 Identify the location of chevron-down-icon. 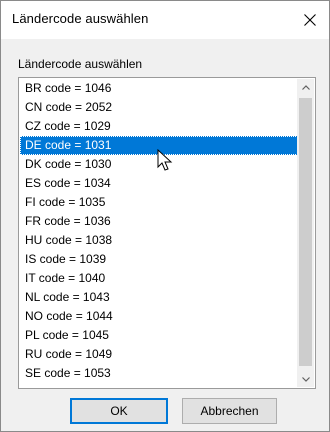
(305, 379).